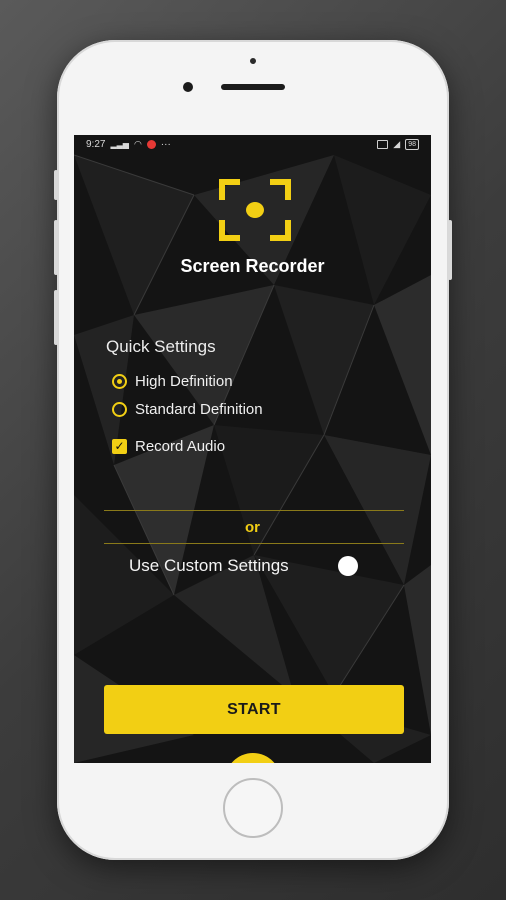  I want to click on app-title: Screen Recorder, so click(252, 266).